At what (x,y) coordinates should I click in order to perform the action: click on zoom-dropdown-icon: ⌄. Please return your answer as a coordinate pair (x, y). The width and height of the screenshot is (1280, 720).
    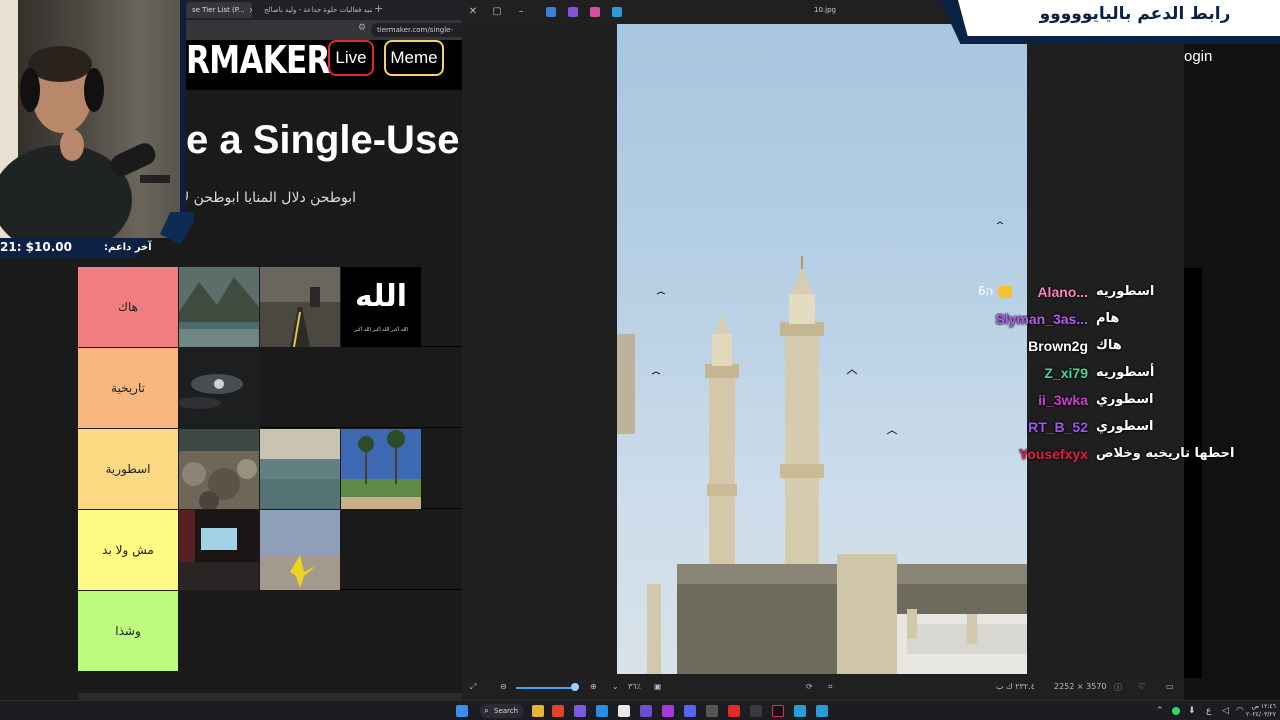
    Looking at the image, I should click on (615, 686).